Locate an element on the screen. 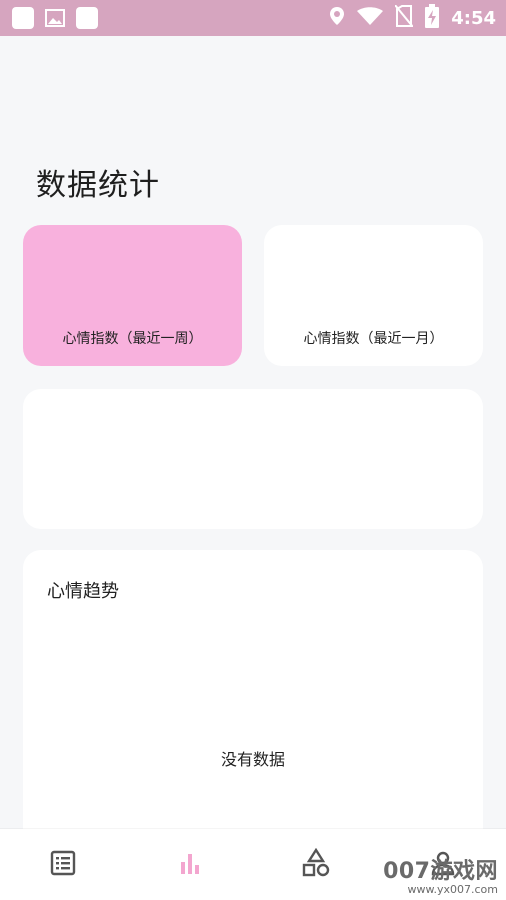  nav-statistics-button is located at coordinates (190, 865).